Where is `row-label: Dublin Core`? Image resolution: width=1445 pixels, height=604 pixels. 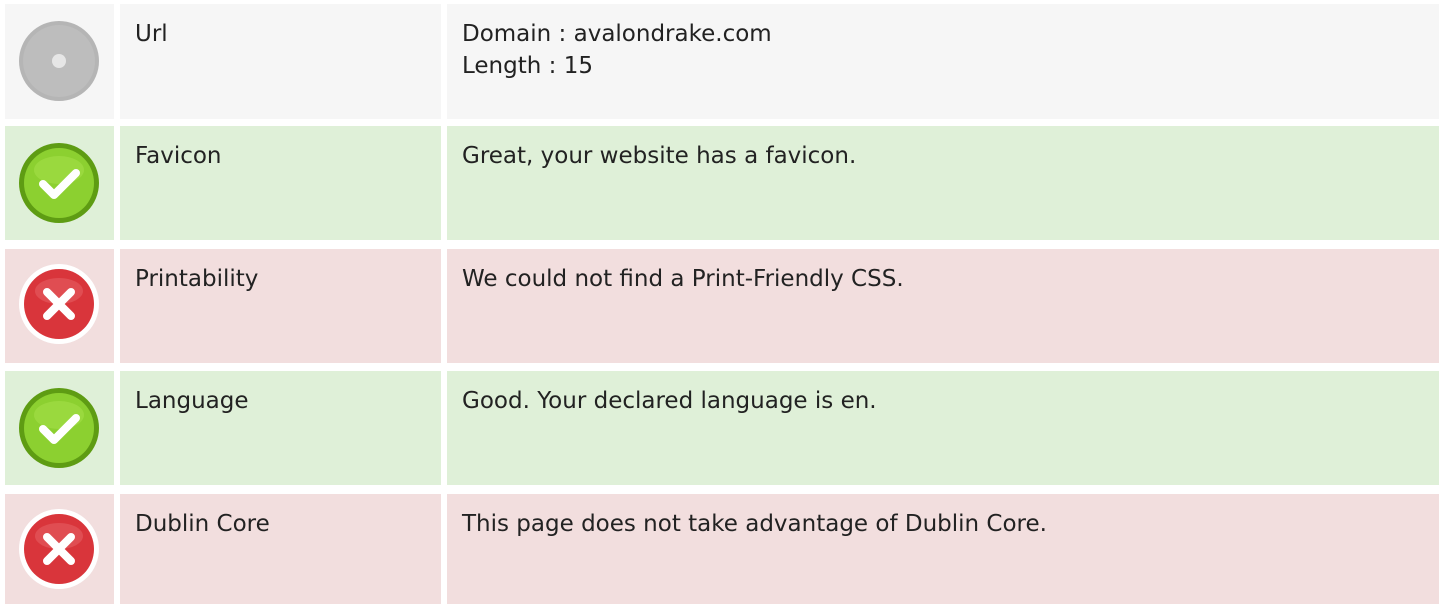 row-label: Dublin Core is located at coordinates (280, 549).